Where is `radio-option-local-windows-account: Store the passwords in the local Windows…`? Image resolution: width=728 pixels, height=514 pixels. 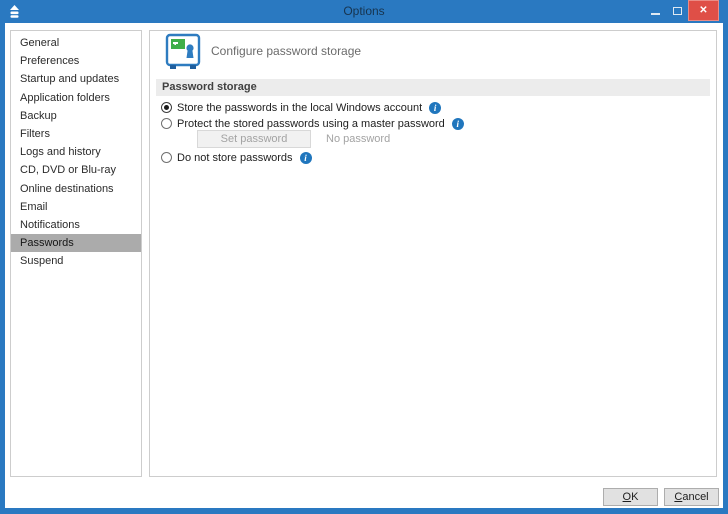 radio-option-local-windows-account: Store the passwords in the local Windows… is located at coordinates (301, 107).